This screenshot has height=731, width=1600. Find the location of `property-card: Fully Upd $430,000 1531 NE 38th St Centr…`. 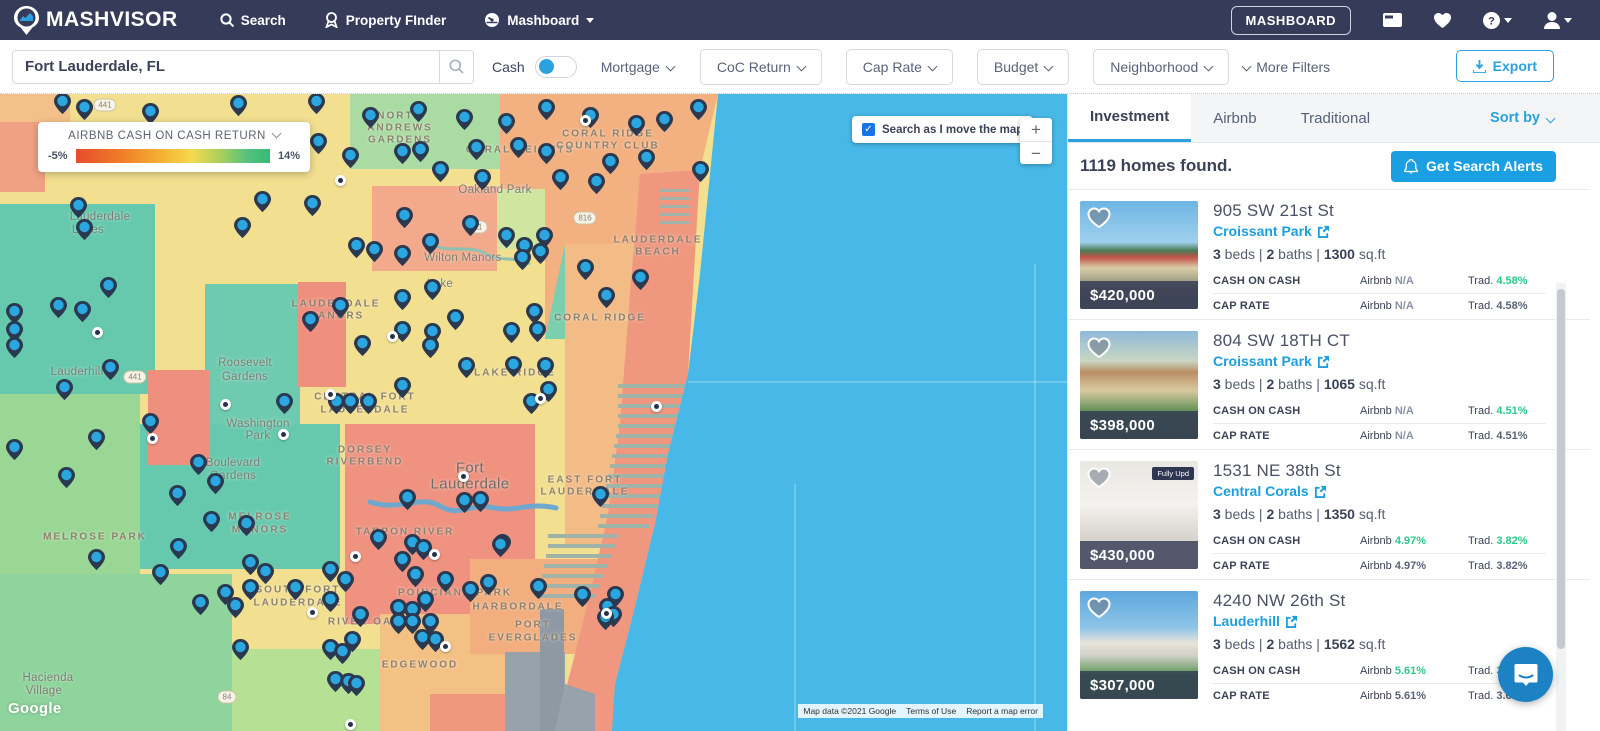

property-card: Fully Upd $430,000 1531 NE 38th St Centr… is located at coordinates (1329, 514).